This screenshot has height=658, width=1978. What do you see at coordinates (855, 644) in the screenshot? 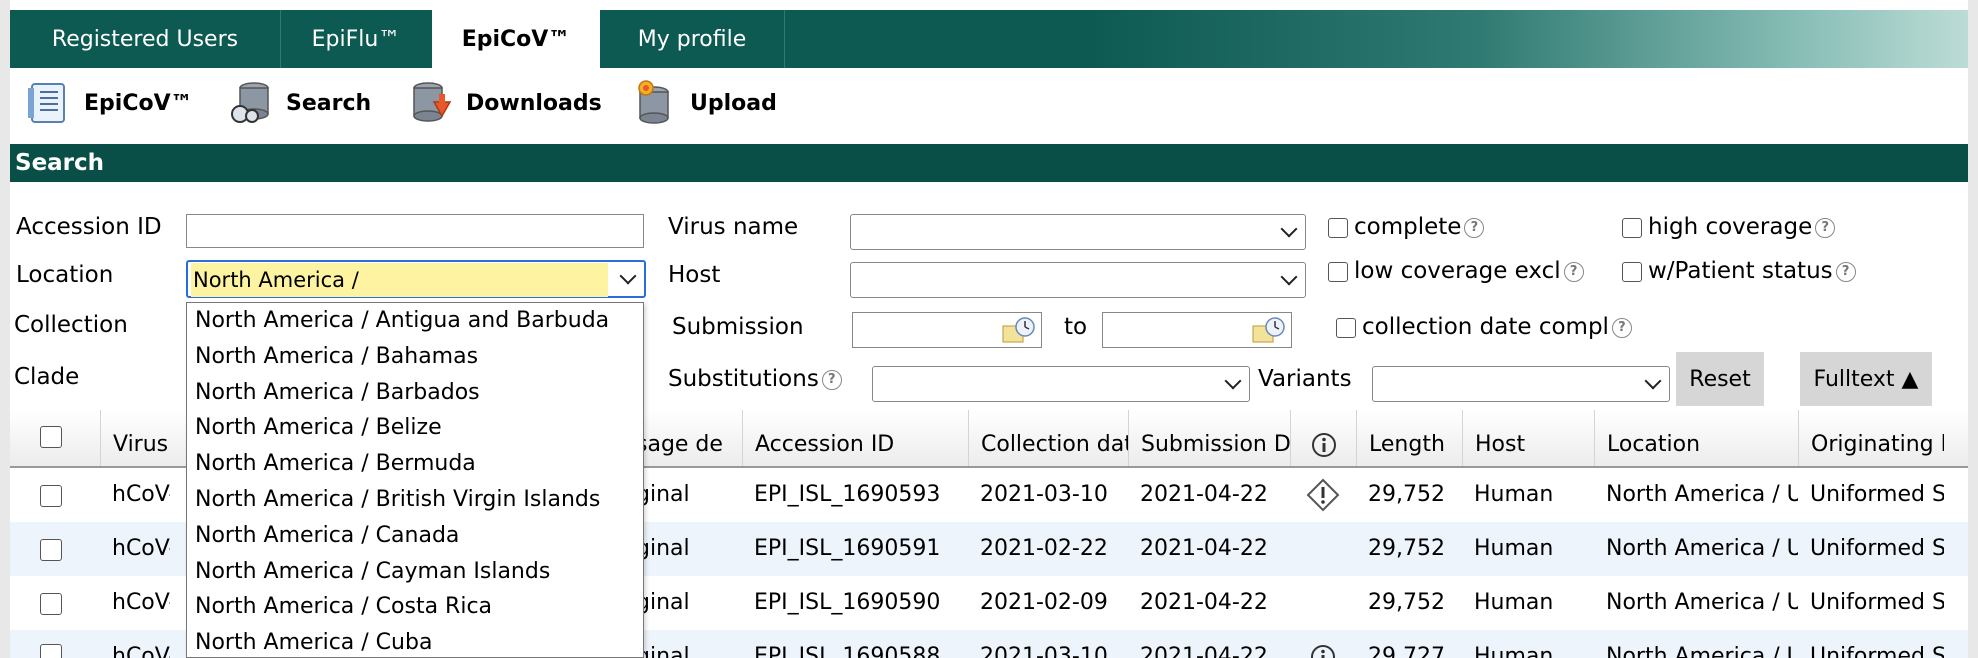
I see `cell-accession-id: EPI_ISL_1690588` at bounding box center [855, 644].